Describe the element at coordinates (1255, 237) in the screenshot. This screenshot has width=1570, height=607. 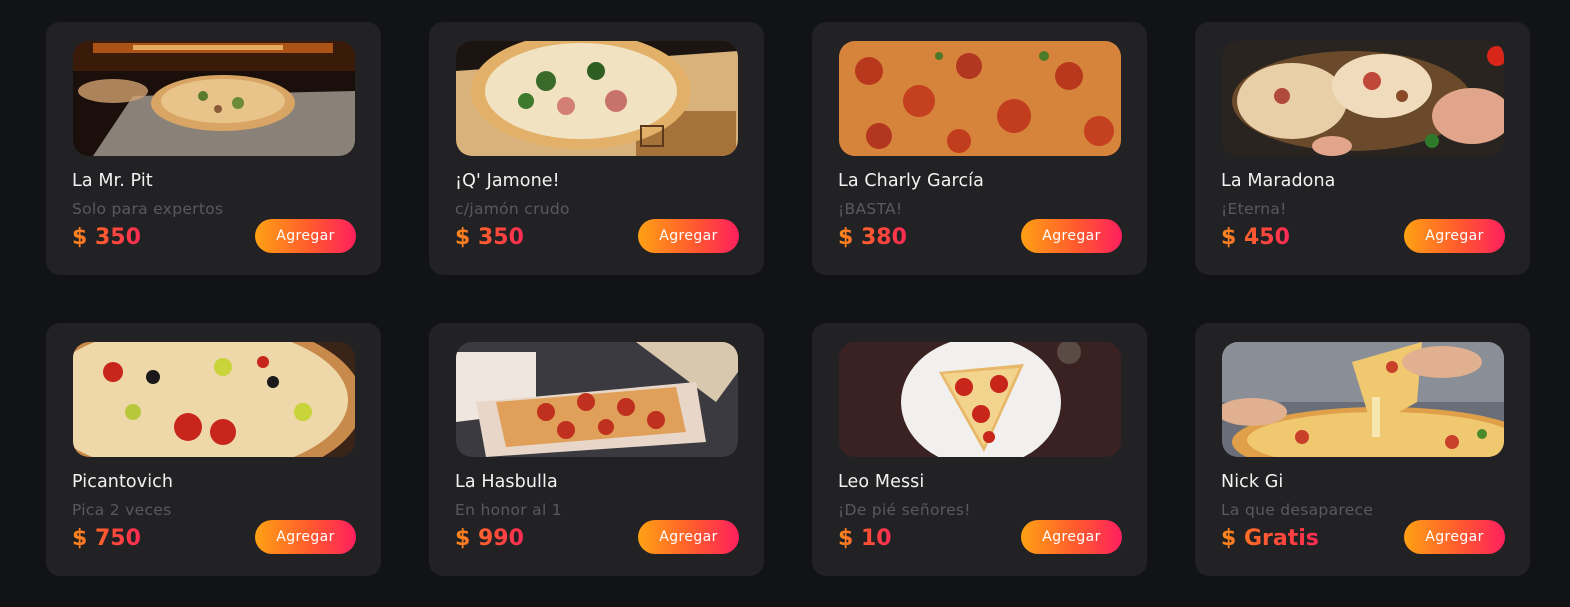
I see `product-price: $ 450` at that location.